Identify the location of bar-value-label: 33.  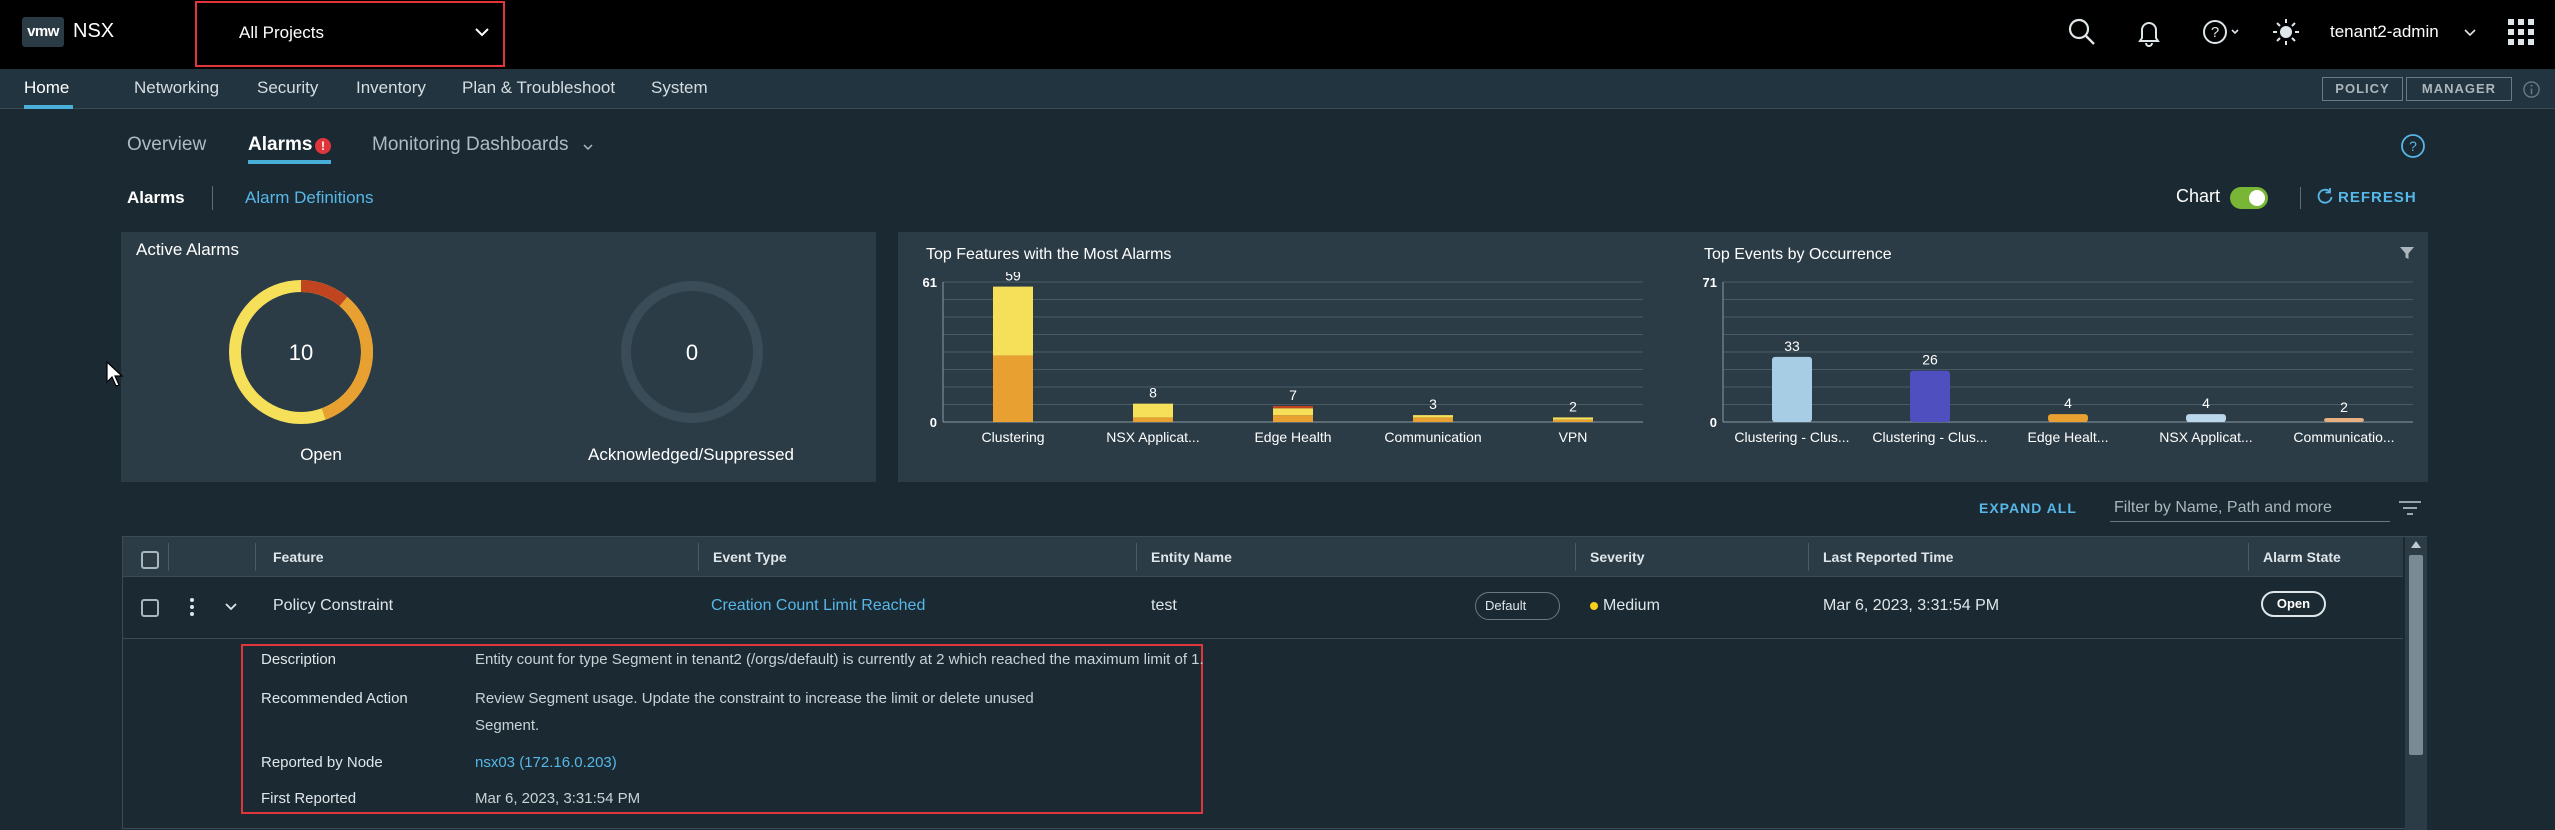
(1792, 346).